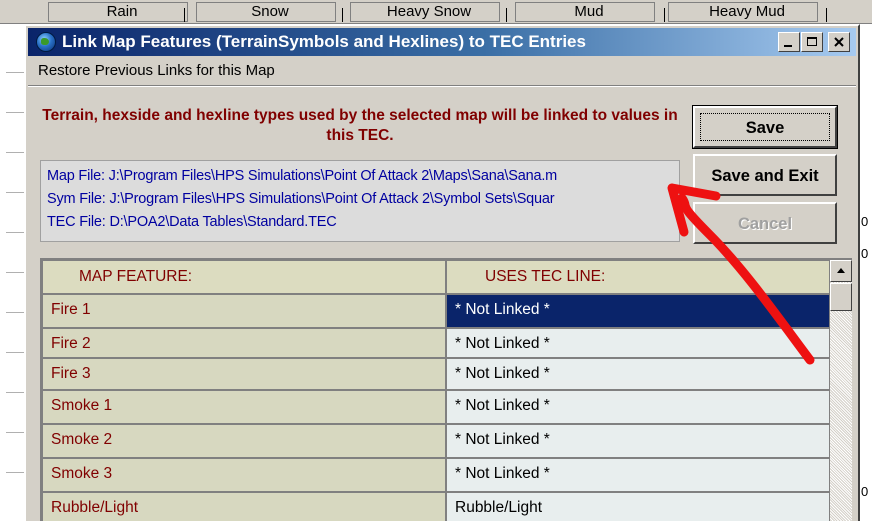 Image resolution: width=872 pixels, height=521 pixels. I want to click on column-header-uses-tec-line: USES TEC LINE:, so click(638, 277).